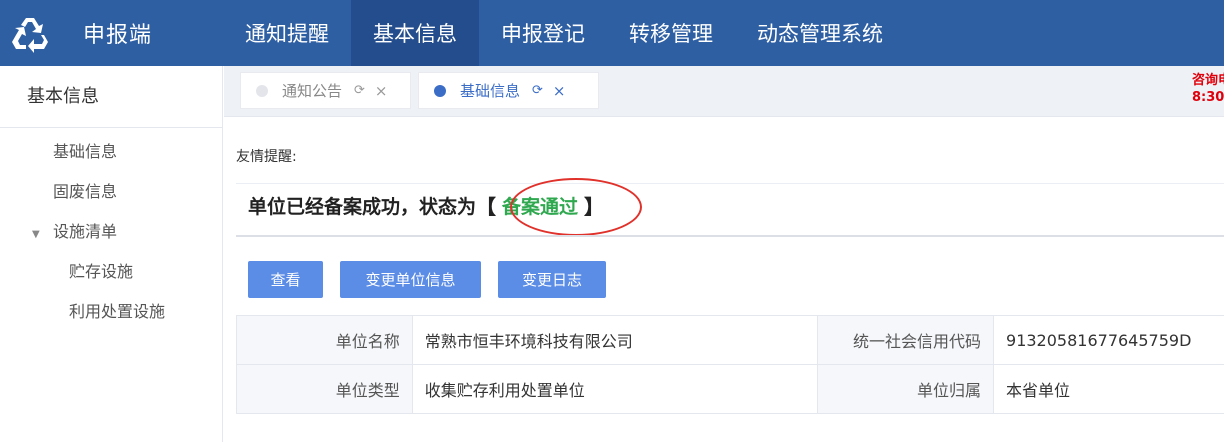 Image resolution: width=1224 pixels, height=442 pixels. What do you see at coordinates (324, 389) in the screenshot?
I see `unit-type-label: 单位类型` at bounding box center [324, 389].